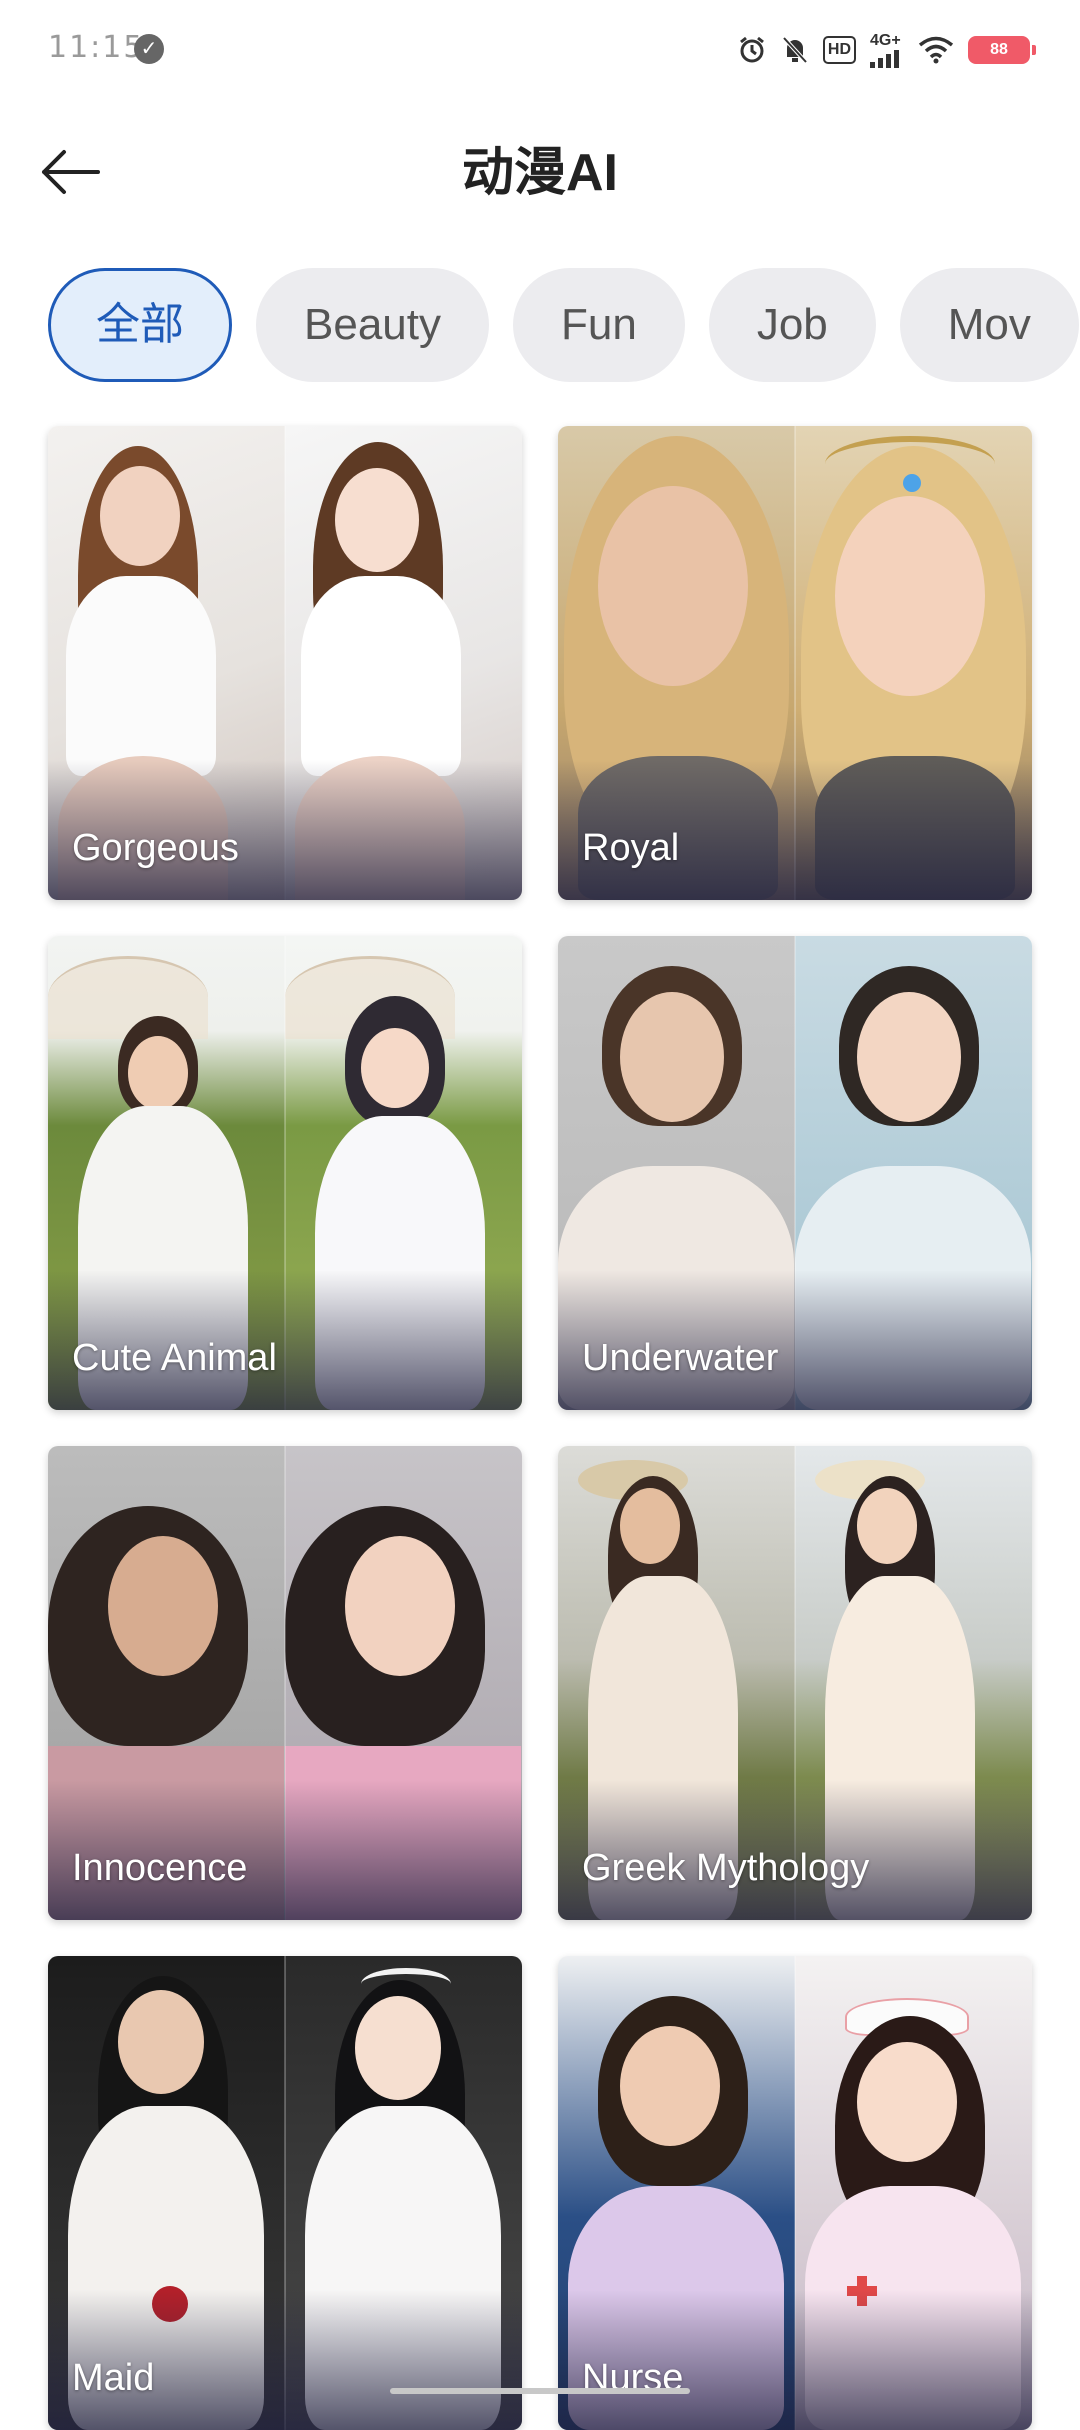 The height and width of the screenshot is (2430, 1080). I want to click on network-type: 4G+, so click(885, 40).